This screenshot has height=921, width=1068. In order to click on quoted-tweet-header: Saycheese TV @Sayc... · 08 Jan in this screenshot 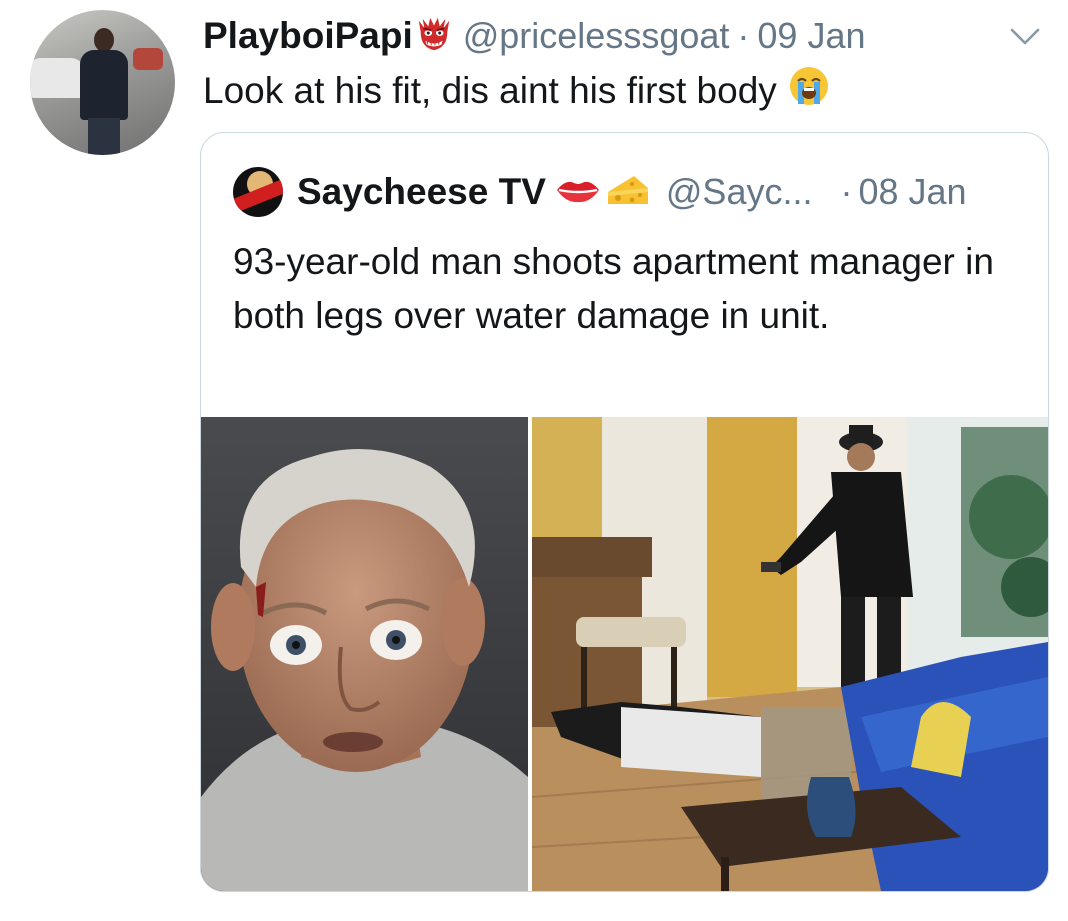, I will do `click(600, 192)`.